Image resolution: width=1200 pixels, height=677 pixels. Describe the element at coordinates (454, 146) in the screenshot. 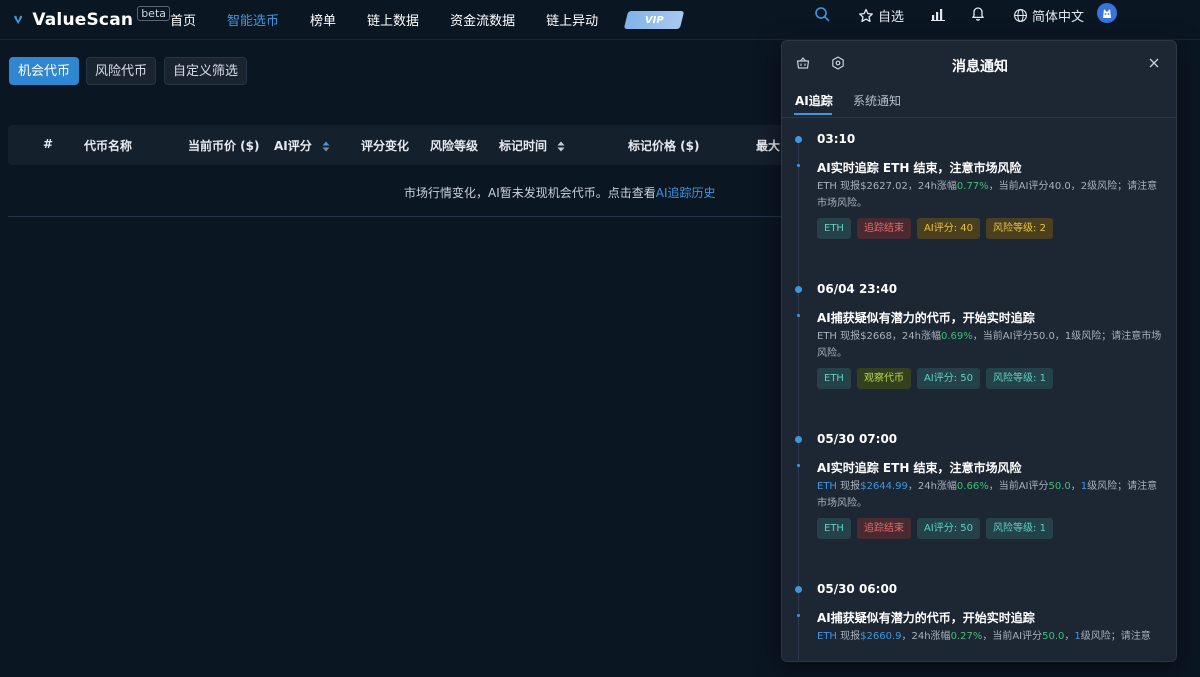

I see `col-risk-level: 风险等级` at that location.